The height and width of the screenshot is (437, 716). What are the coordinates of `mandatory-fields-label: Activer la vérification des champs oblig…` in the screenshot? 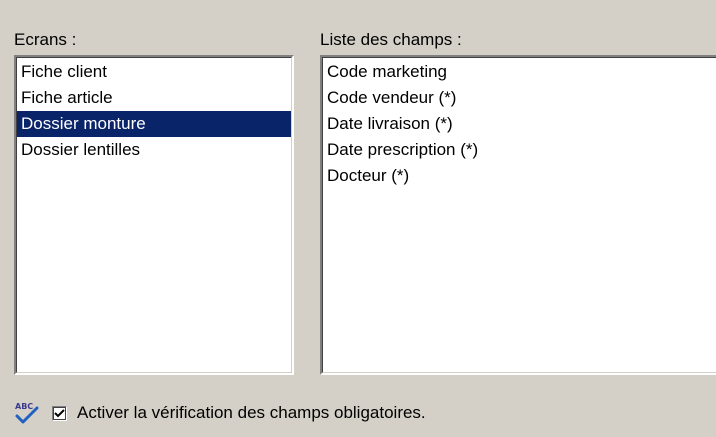 It's located at (251, 413).